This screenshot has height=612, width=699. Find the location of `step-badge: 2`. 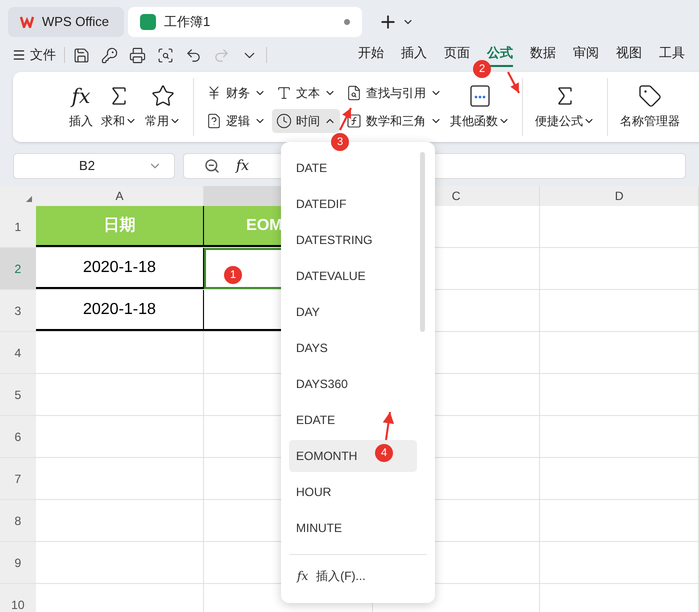

step-badge: 2 is located at coordinates (482, 69).